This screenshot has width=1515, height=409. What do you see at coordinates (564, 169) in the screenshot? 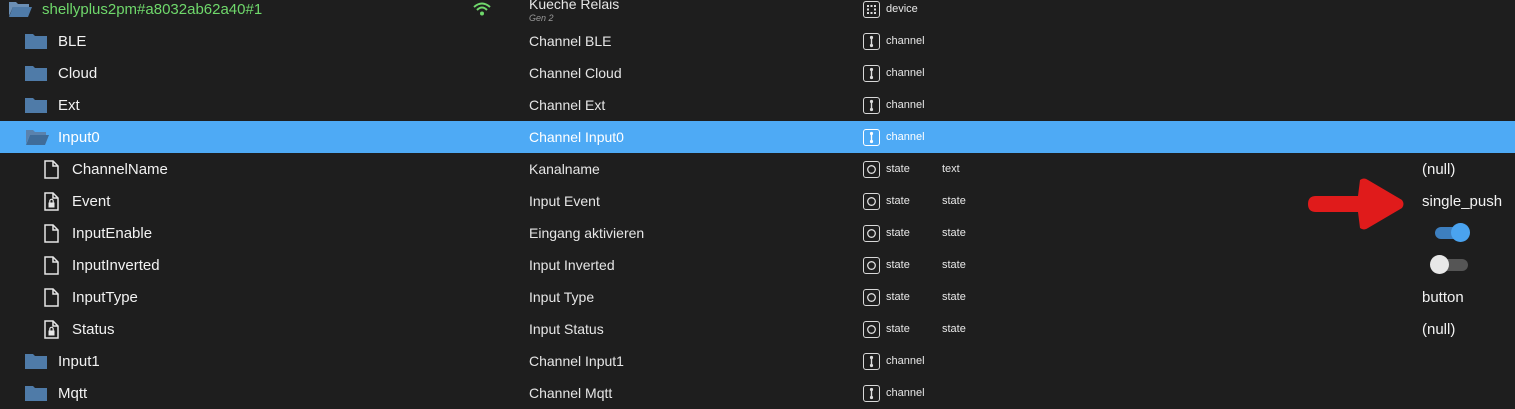
I see `state-description: Kanalname` at bounding box center [564, 169].